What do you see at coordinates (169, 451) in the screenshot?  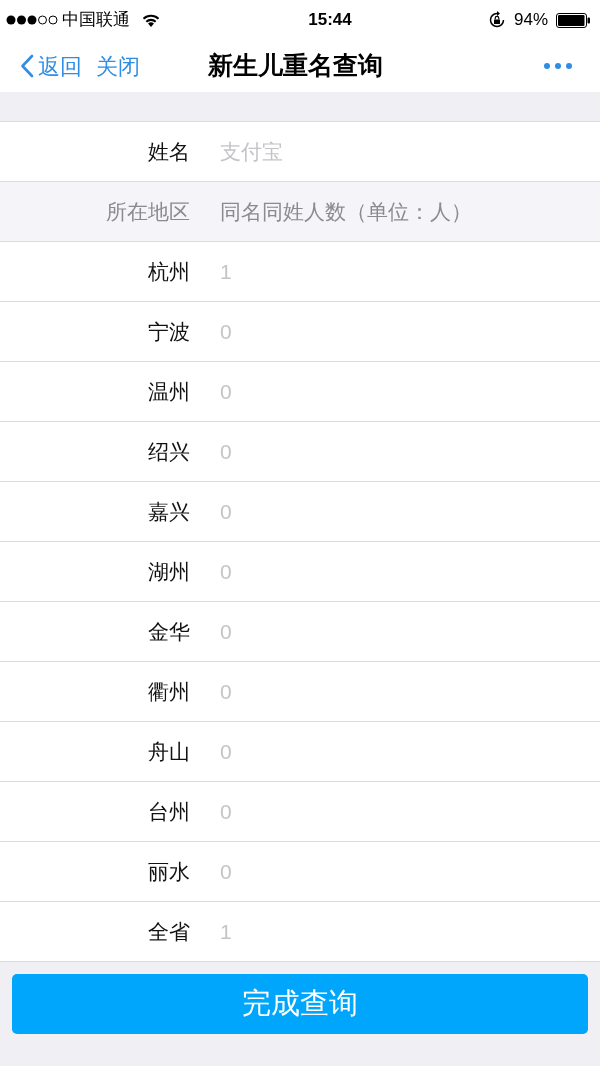 I see `row-label: 绍兴` at bounding box center [169, 451].